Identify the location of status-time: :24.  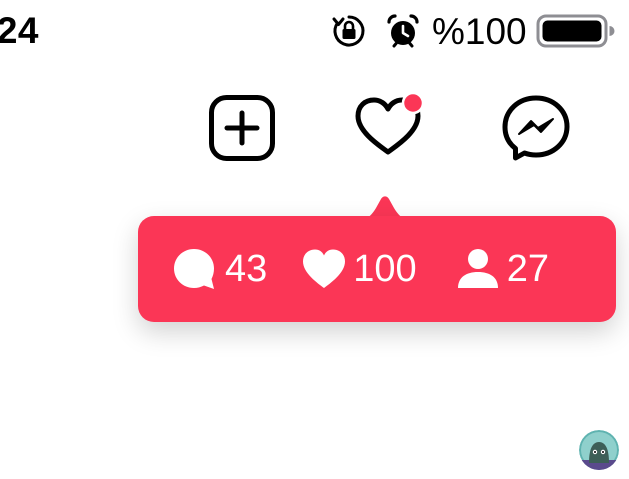
(19, 30).